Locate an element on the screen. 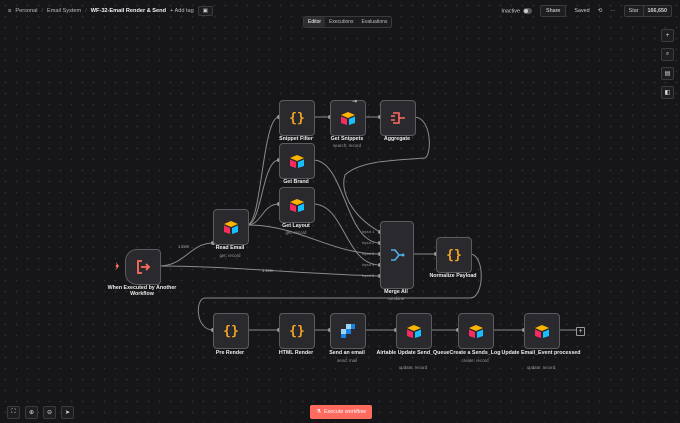 The image size is (680, 423). node-label: When Executed by Another Workflow is located at coordinates (142, 291).